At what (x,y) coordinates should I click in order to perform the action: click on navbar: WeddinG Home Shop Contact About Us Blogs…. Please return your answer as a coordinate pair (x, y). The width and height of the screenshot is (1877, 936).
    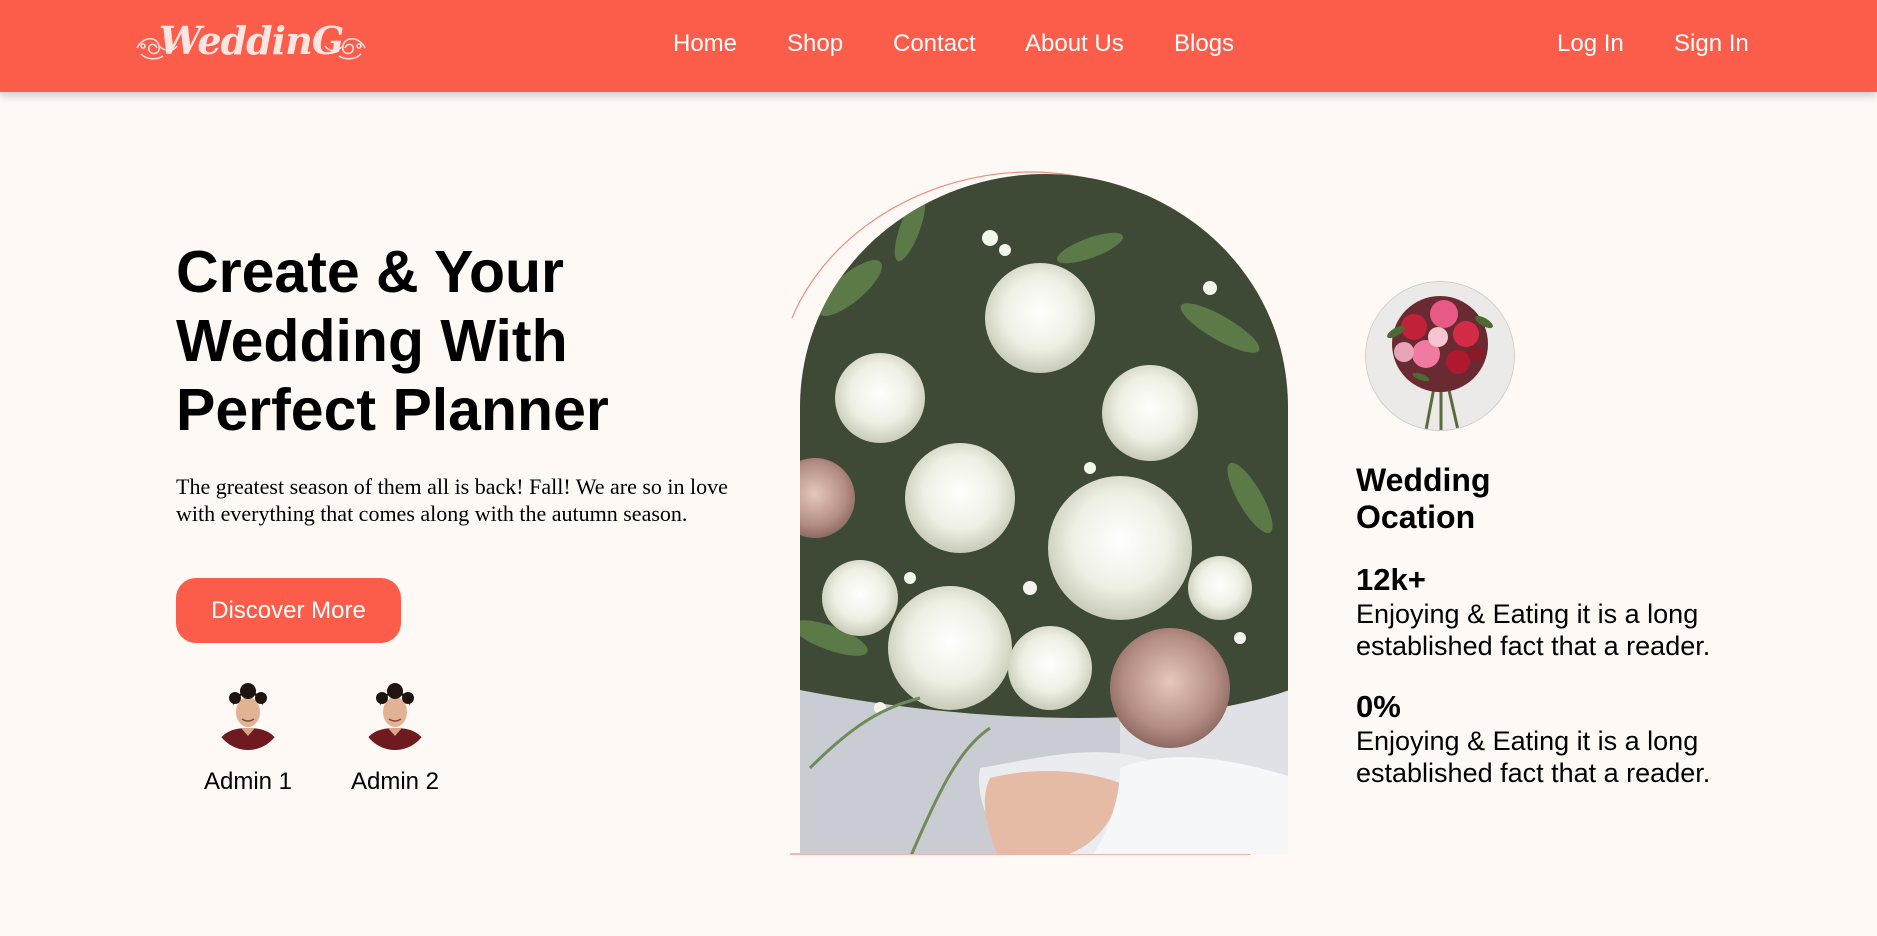
    Looking at the image, I should click on (938, 46).